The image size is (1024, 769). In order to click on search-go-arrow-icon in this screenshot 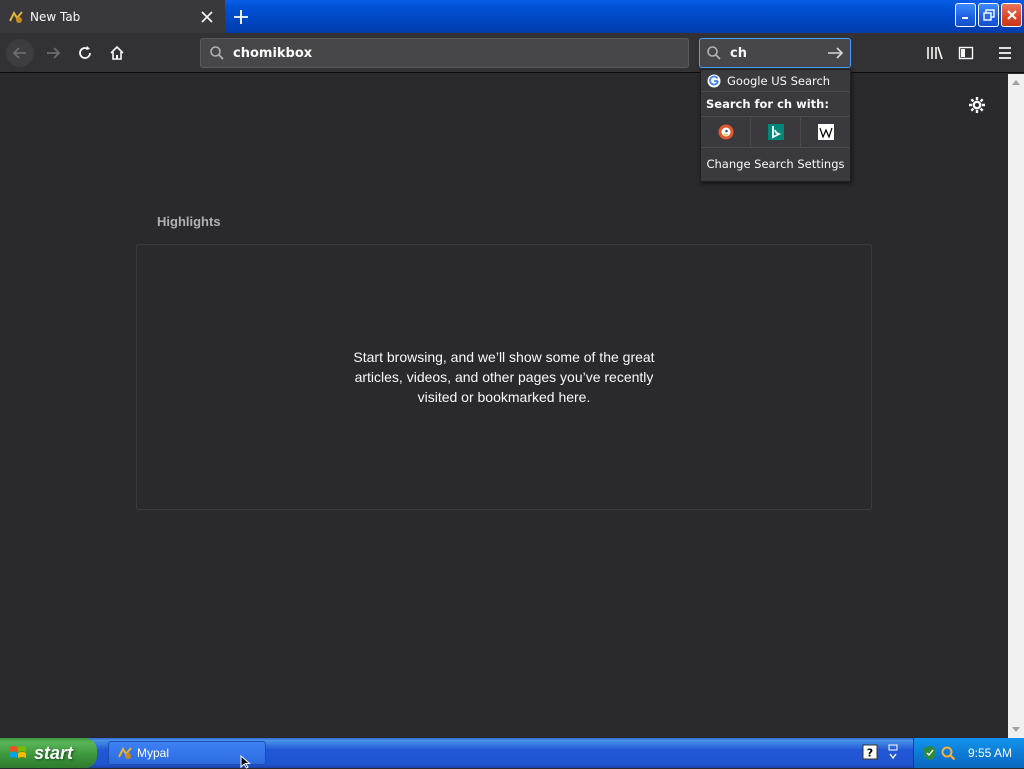, I will do `click(836, 53)`.